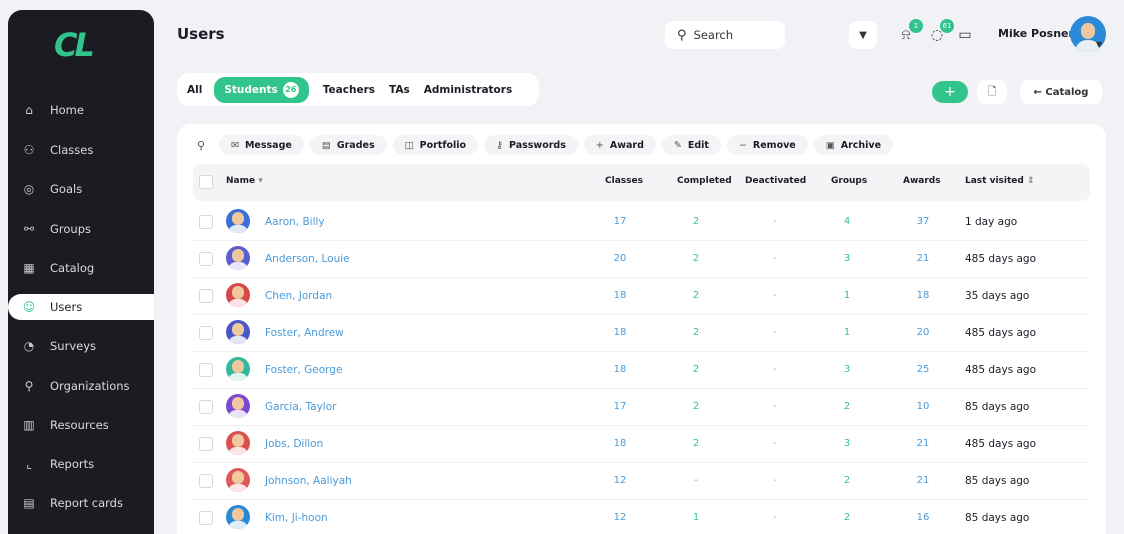  I want to click on chevron-down-icon: ▼, so click(1099, 44).